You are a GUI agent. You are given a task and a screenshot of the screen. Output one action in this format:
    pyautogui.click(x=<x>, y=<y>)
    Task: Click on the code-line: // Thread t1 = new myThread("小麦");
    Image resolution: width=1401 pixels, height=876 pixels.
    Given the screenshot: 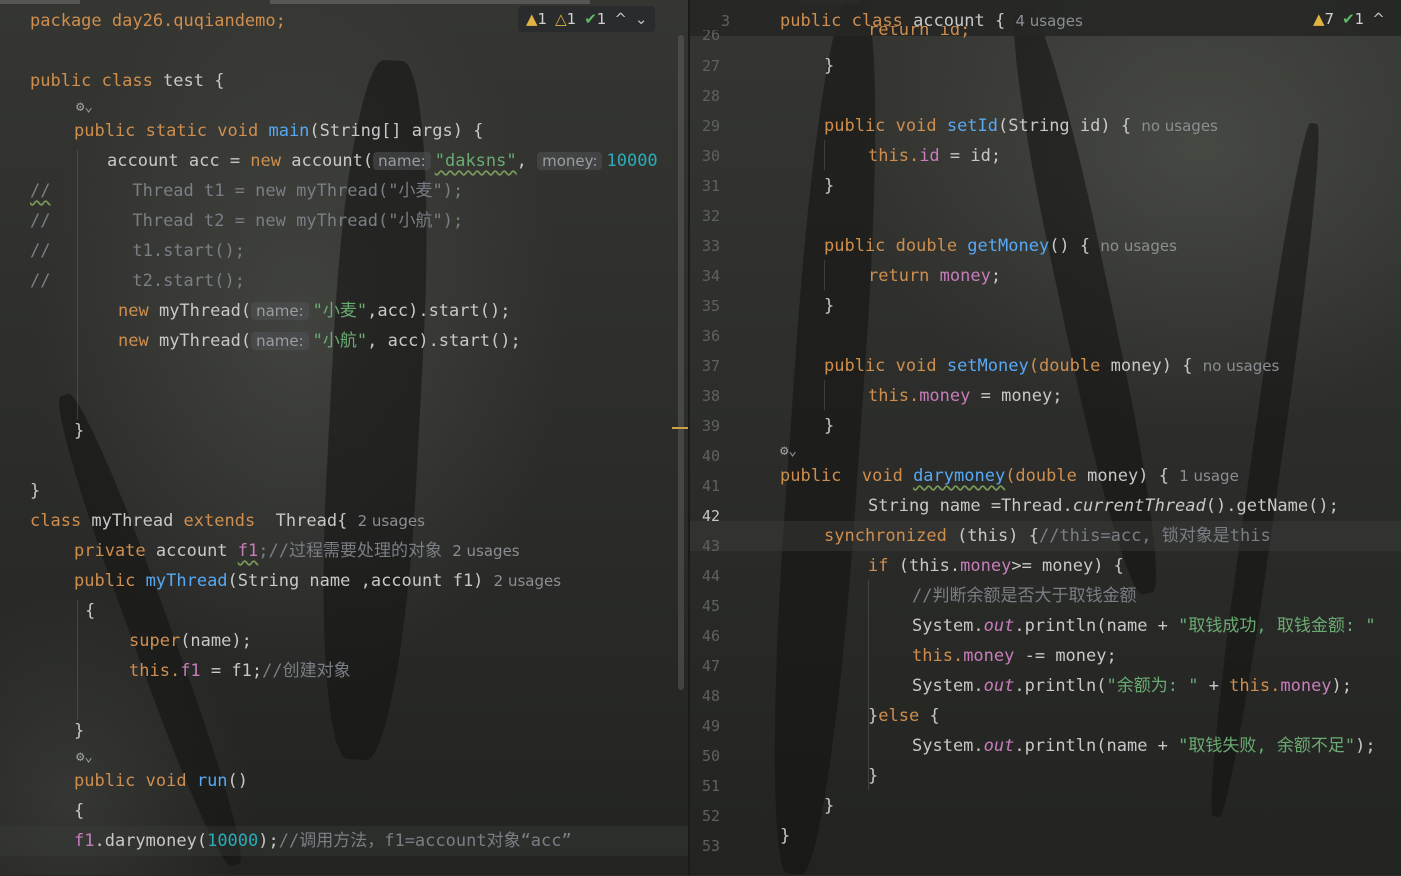 What is the action you would take?
    pyautogui.click(x=344, y=191)
    